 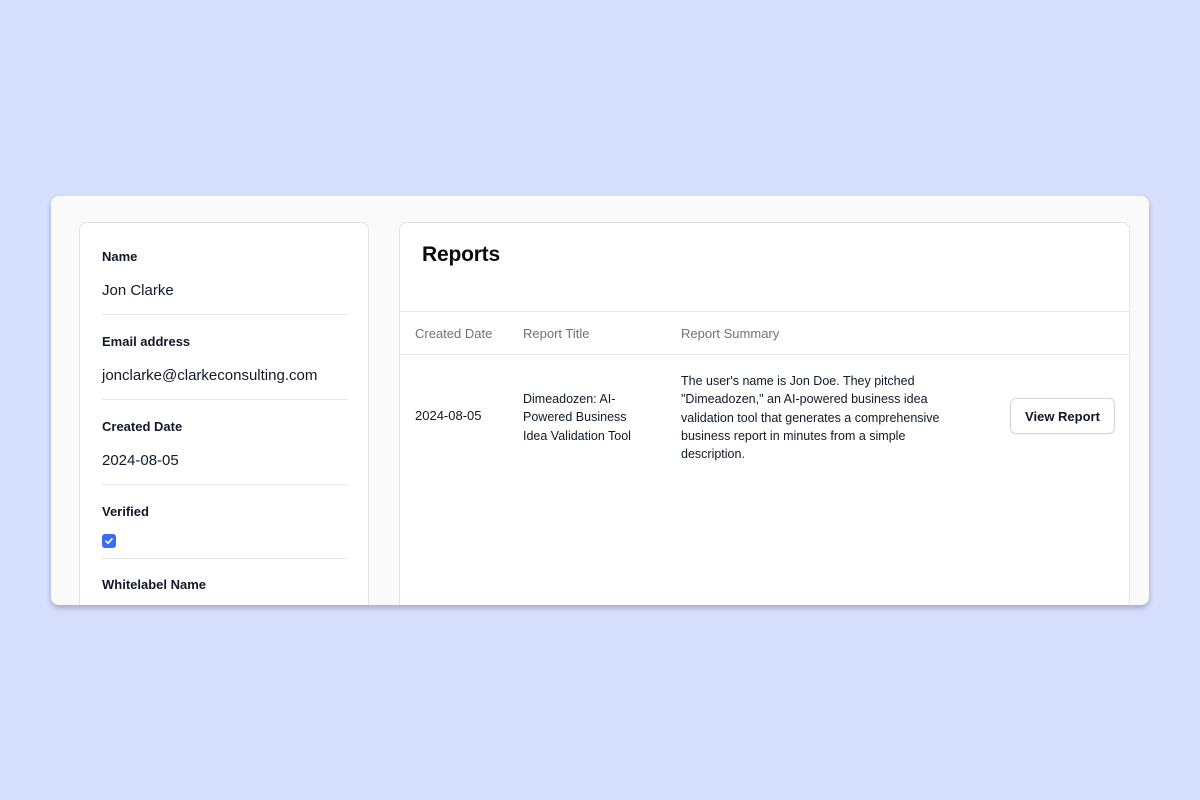 What do you see at coordinates (225, 587) in the screenshot?
I see `whitelabel-field: Whitelabel Name` at bounding box center [225, 587].